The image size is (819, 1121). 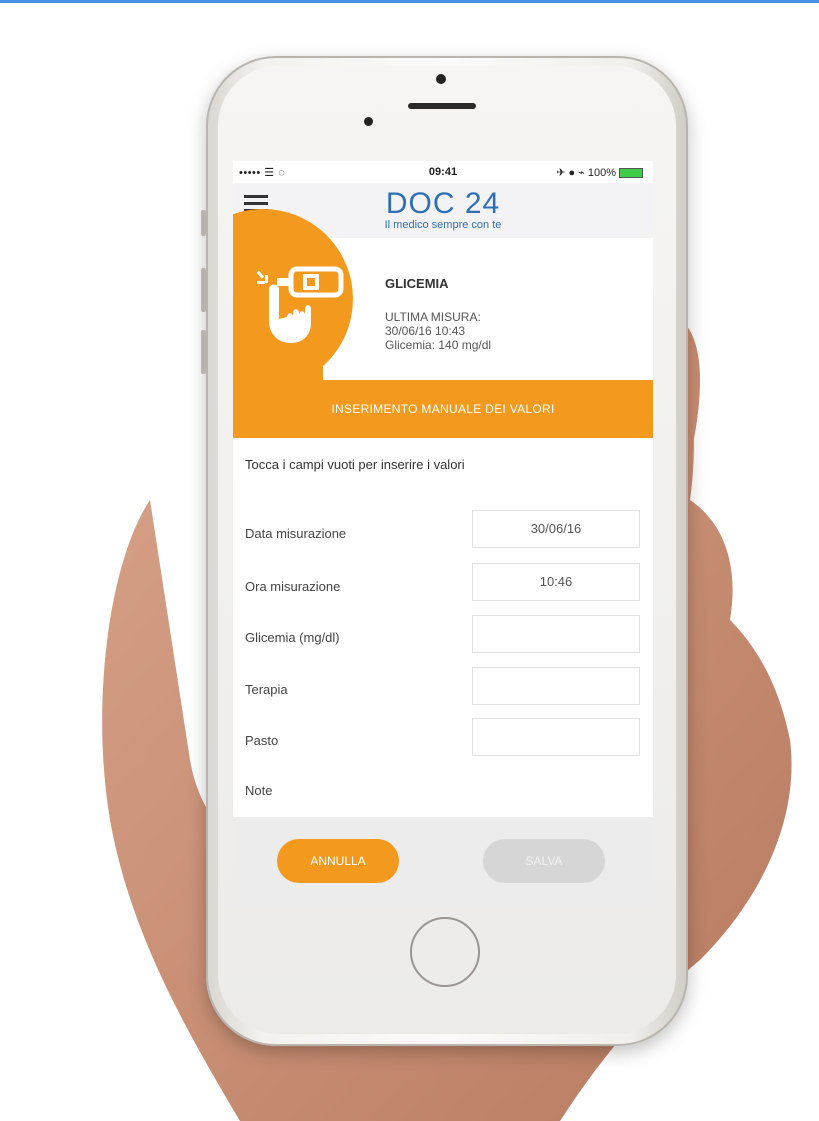 What do you see at coordinates (266, 689) in the screenshot?
I see `therapy-label: Terapia` at bounding box center [266, 689].